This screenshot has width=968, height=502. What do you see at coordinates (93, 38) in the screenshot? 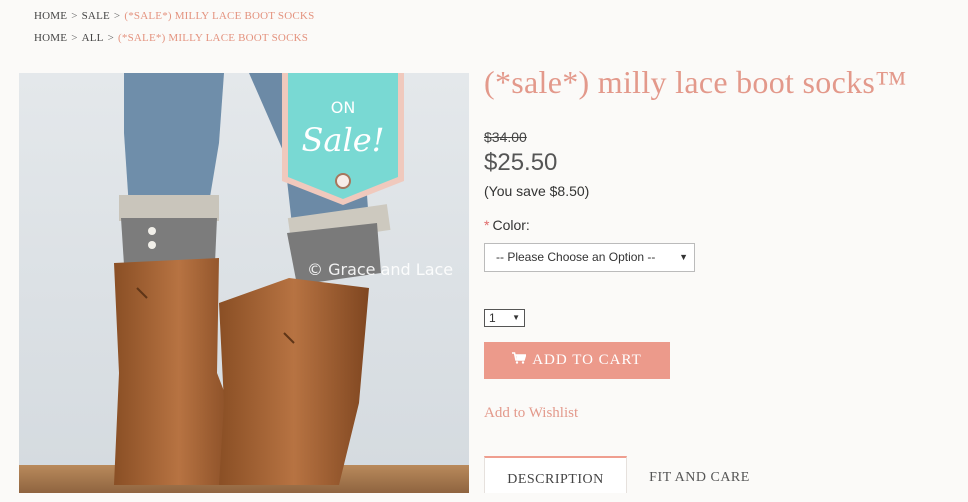
I see `breadcrumb-all-link: ALL` at bounding box center [93, 38].